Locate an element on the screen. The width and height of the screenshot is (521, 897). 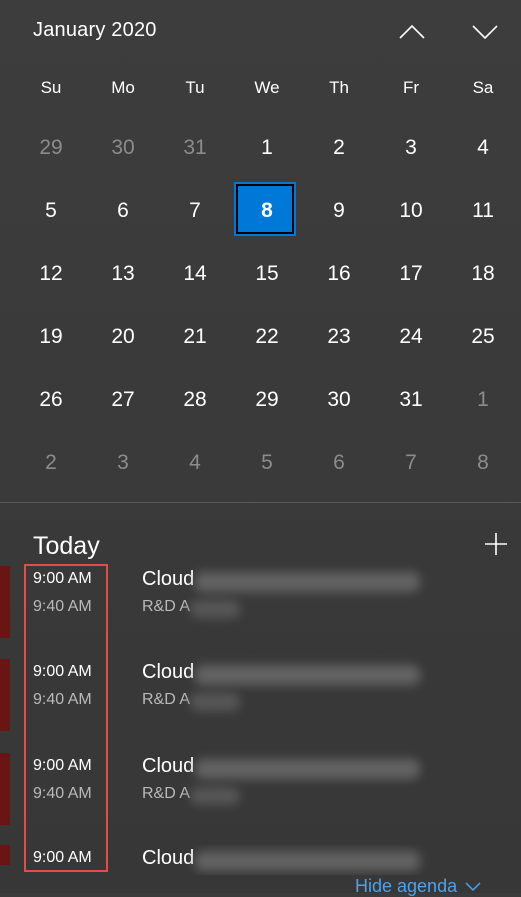
month-title: January 2020 is located at coordinates (95, 30).